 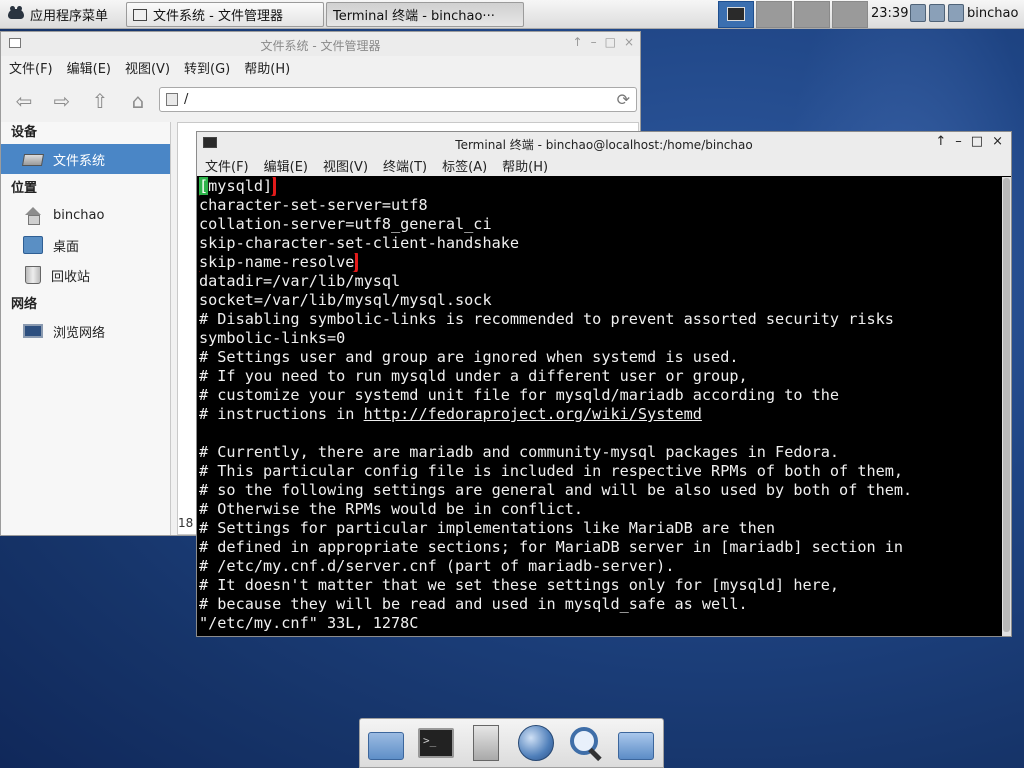 I want to click on sidebar-item-label: binchao, so click(x=79, y=215).